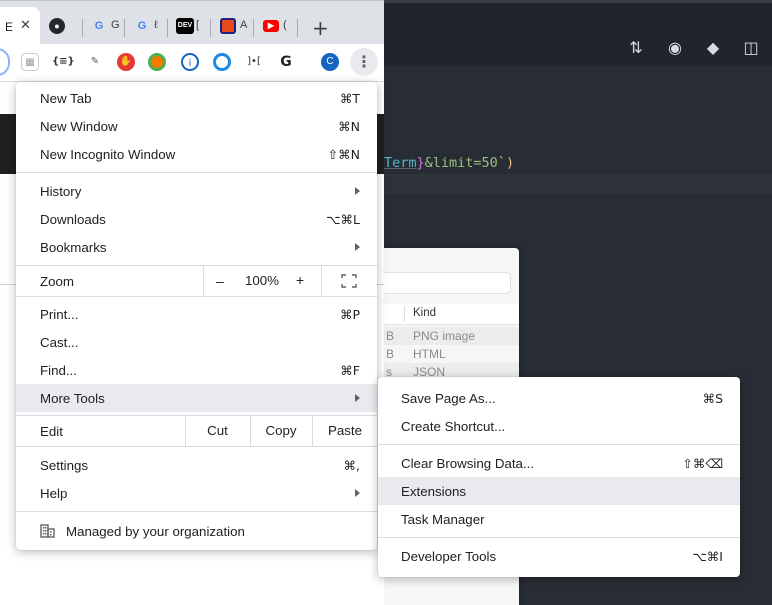 The height and width of the screenshot is (605, 772). What do you see at coordinates (47, 531) in the screenshot?
I see `building-icon` at bounding box center [47, 531].